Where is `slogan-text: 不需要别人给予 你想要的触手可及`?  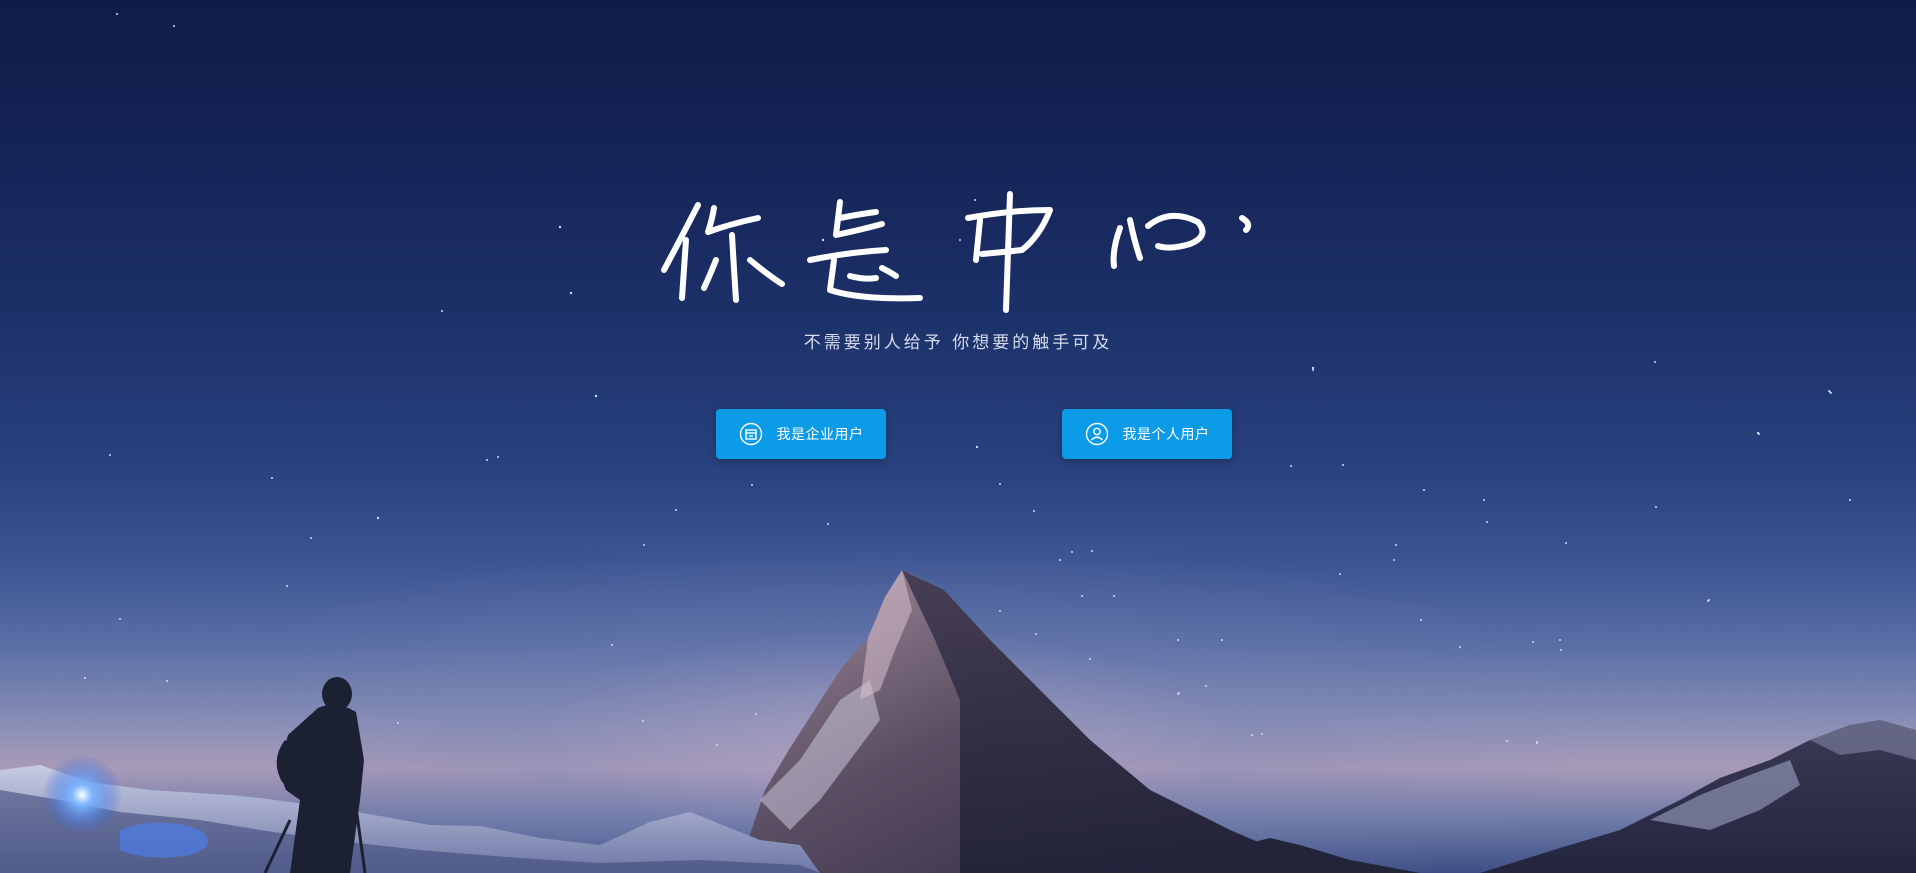
slogan-text: 不需要别人给予 你想要的触手可及 is located at coordinates (958, 343).